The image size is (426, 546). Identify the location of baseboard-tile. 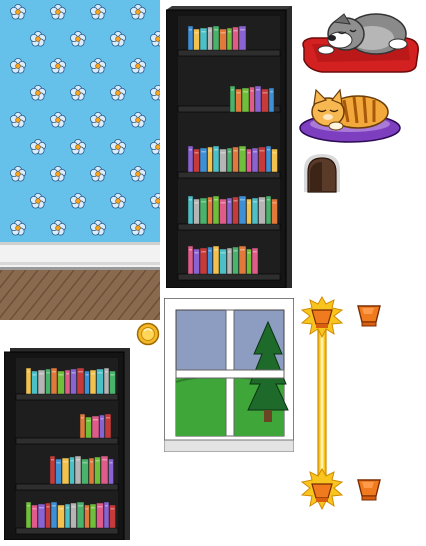
(80, 256).